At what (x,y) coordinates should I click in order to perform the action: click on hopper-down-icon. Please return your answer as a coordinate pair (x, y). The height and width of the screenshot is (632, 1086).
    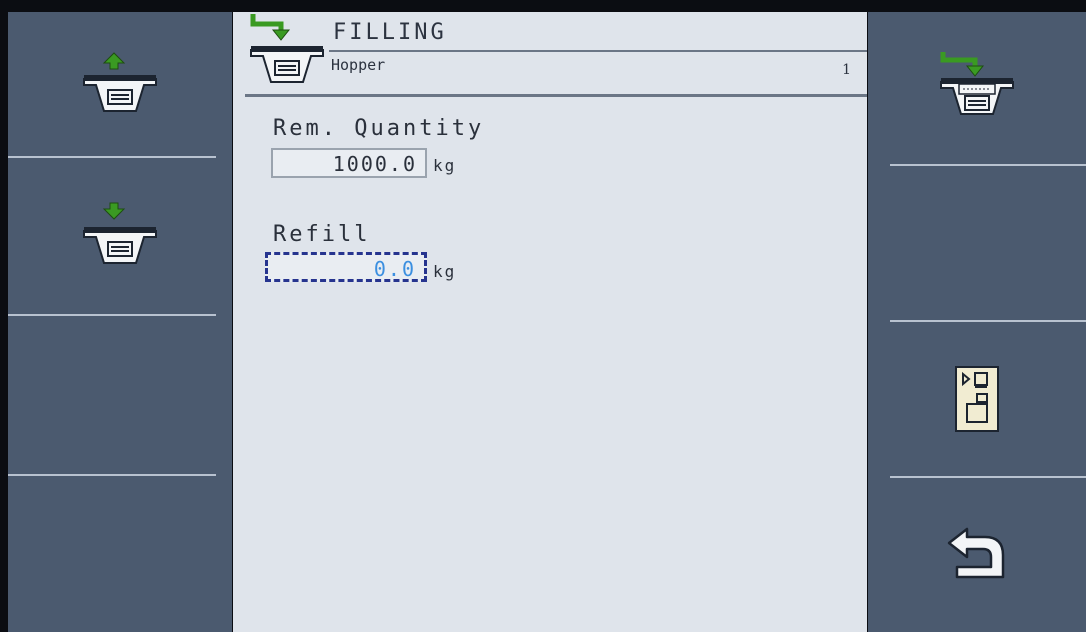
    Looking at the image, I should click on (120, 237).